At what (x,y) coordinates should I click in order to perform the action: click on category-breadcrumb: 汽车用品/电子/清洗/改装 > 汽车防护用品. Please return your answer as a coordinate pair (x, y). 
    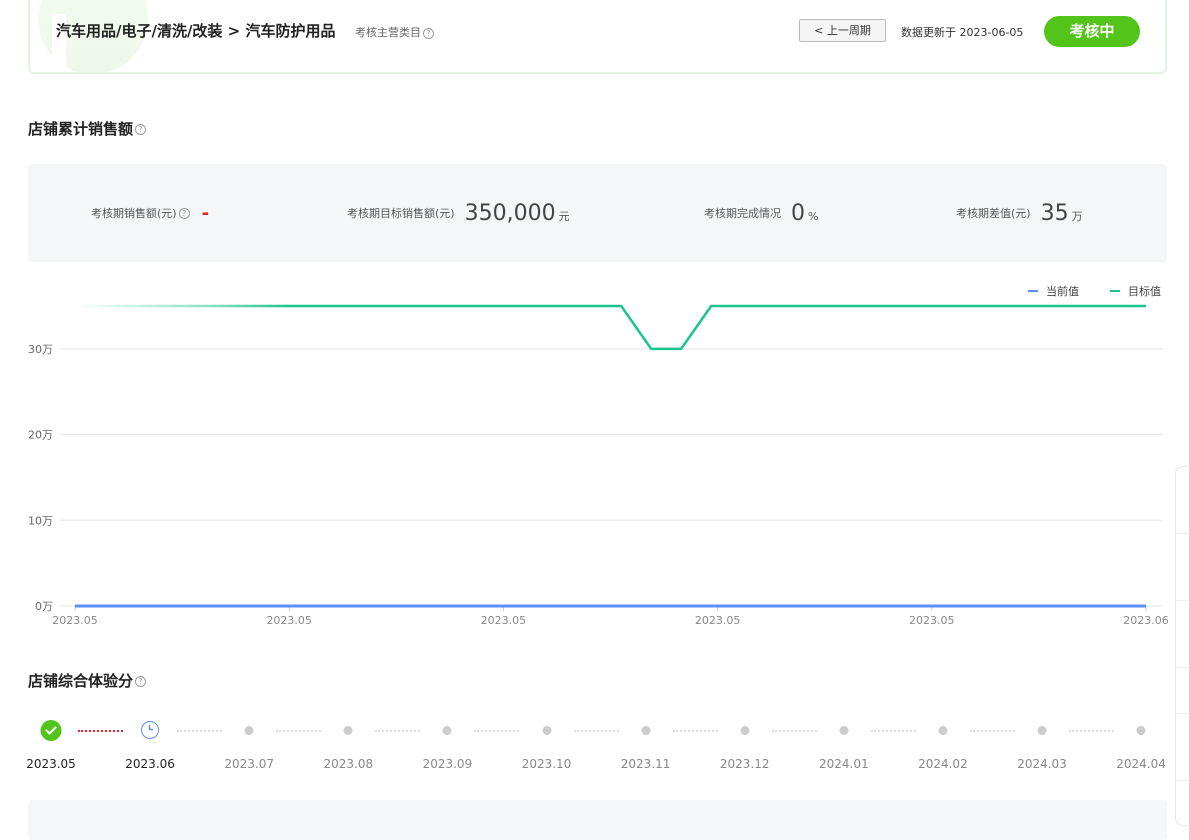
    Looking at the image, I should click on (196, 31).